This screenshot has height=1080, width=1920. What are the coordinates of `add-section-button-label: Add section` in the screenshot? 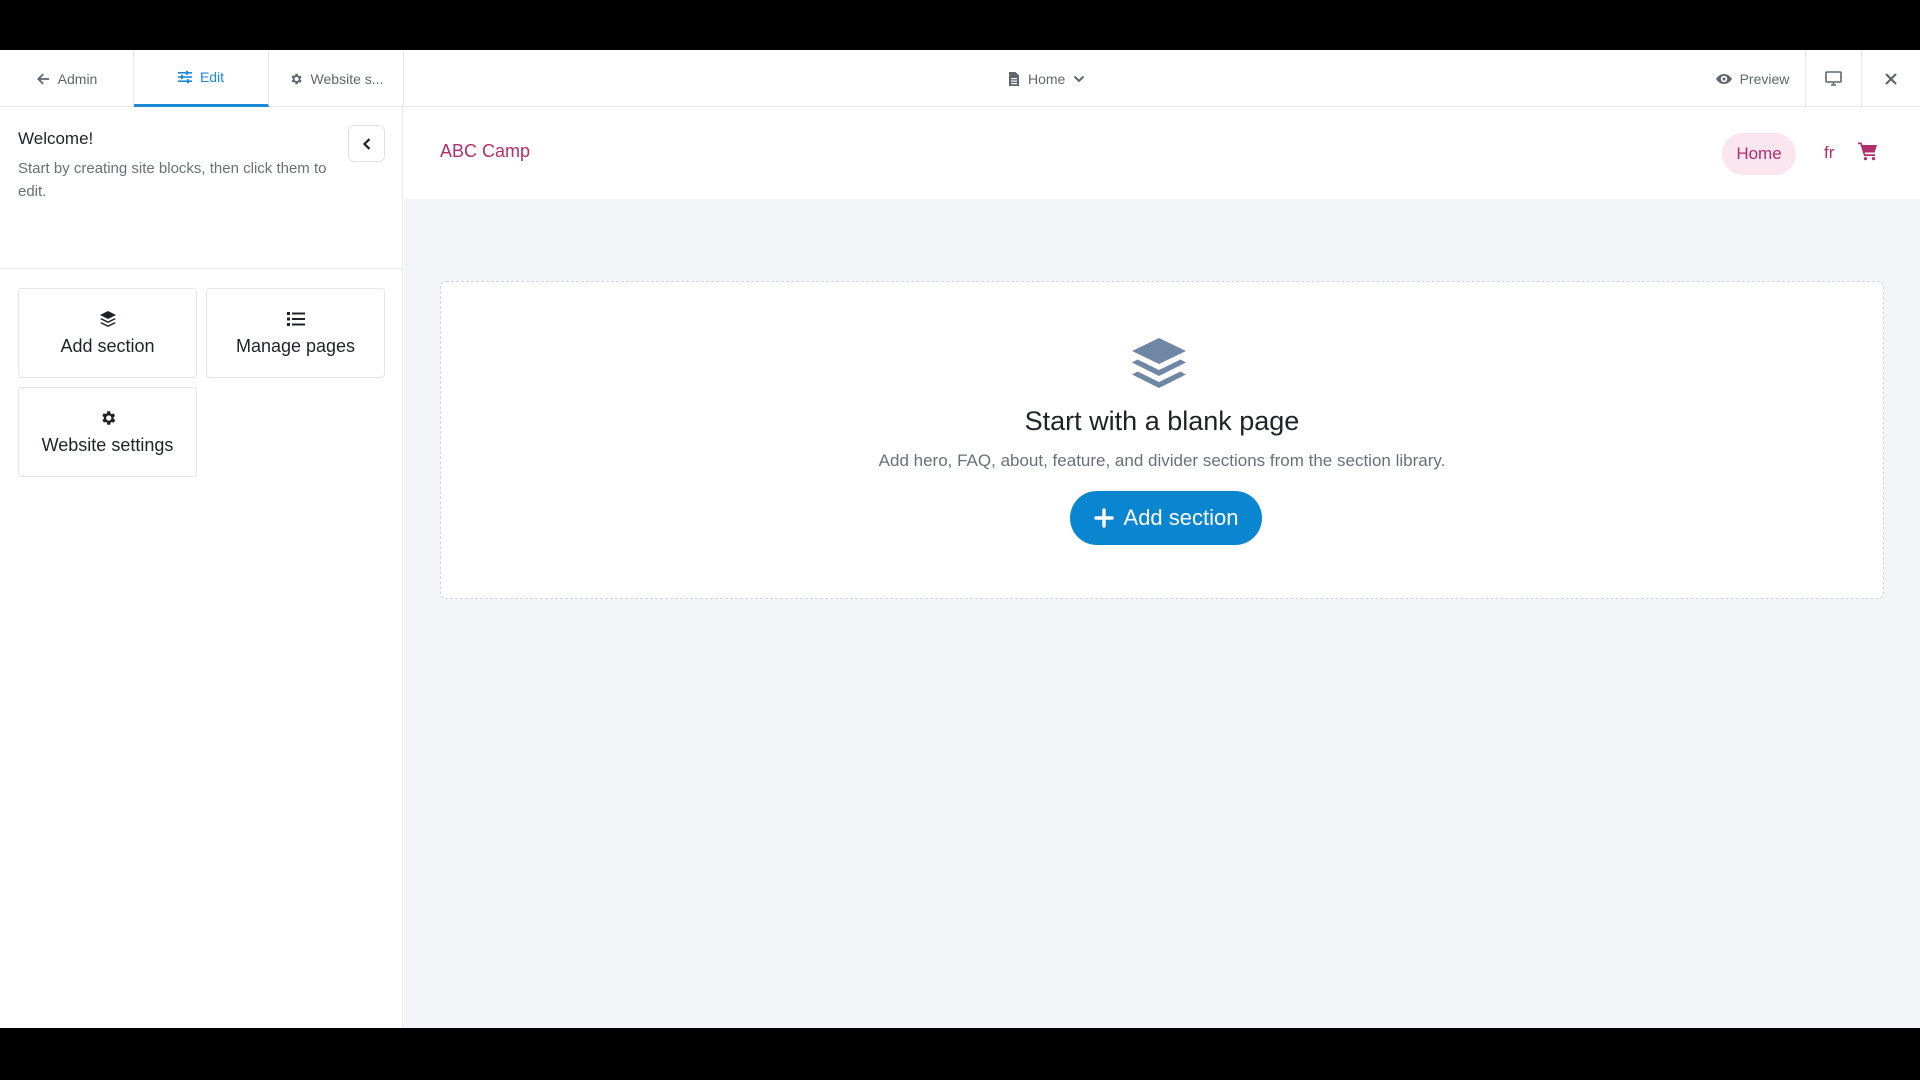 It's located at (1181, 517).